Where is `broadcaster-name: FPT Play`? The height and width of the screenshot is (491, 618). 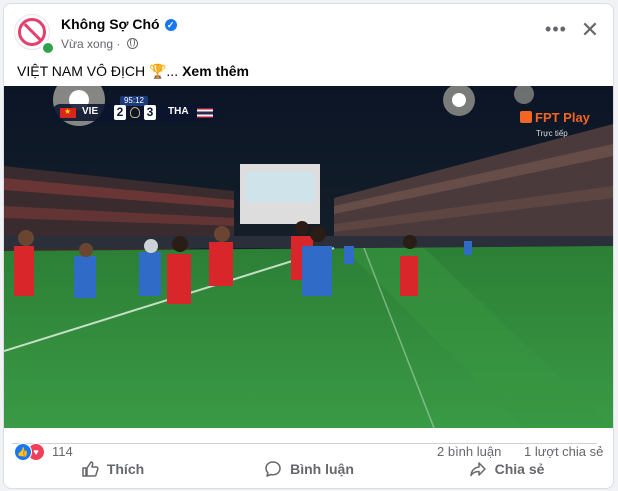 broadcaster-name: FPT Play is located at coordinates (562, 117).